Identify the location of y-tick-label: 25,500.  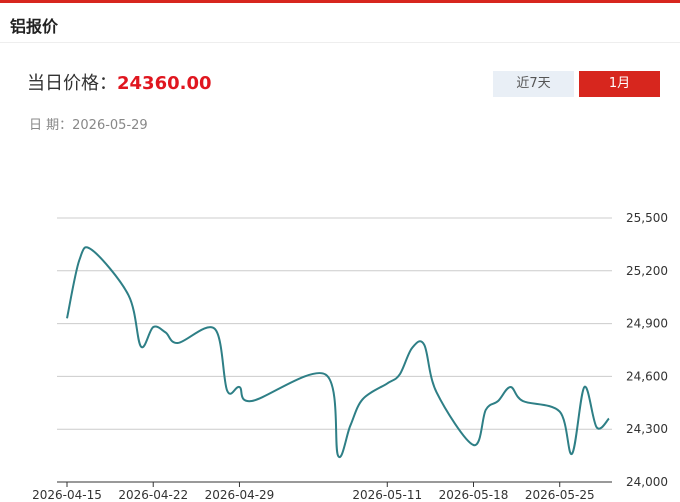
(647, 218).